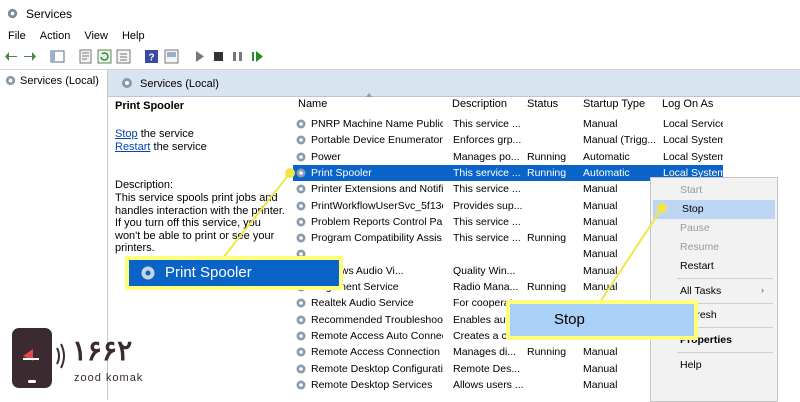 The image size is (800, 402). Describe the element at coordinates (569, 319) in the screenshot. I see `callout-stop-label: Stop` at that location.